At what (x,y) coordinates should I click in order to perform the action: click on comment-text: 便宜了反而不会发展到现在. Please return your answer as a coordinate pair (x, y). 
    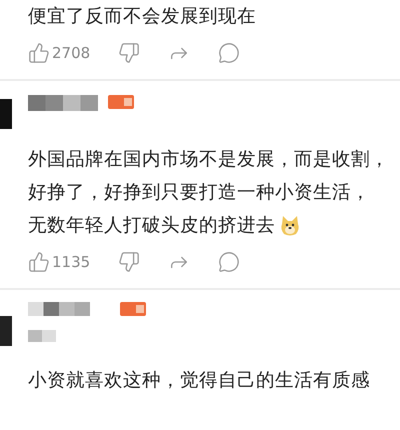
    Looking at the image, I should click on (142, 17).